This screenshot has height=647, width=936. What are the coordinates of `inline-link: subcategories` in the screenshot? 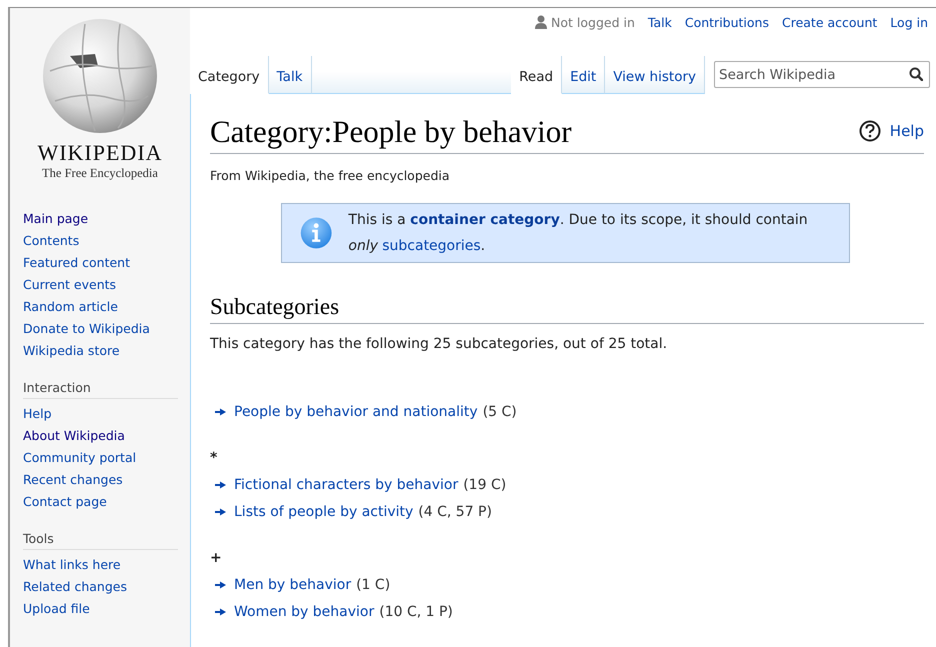 It's located at (431, 246).